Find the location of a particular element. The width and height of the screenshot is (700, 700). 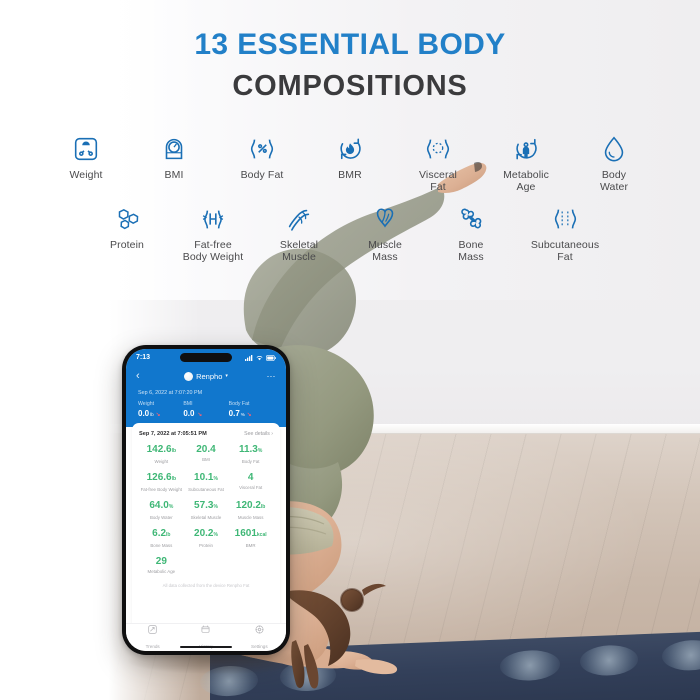

metric-fat-free-body-weight: Fat-free Body Weight is located at coordinates (213, 233).